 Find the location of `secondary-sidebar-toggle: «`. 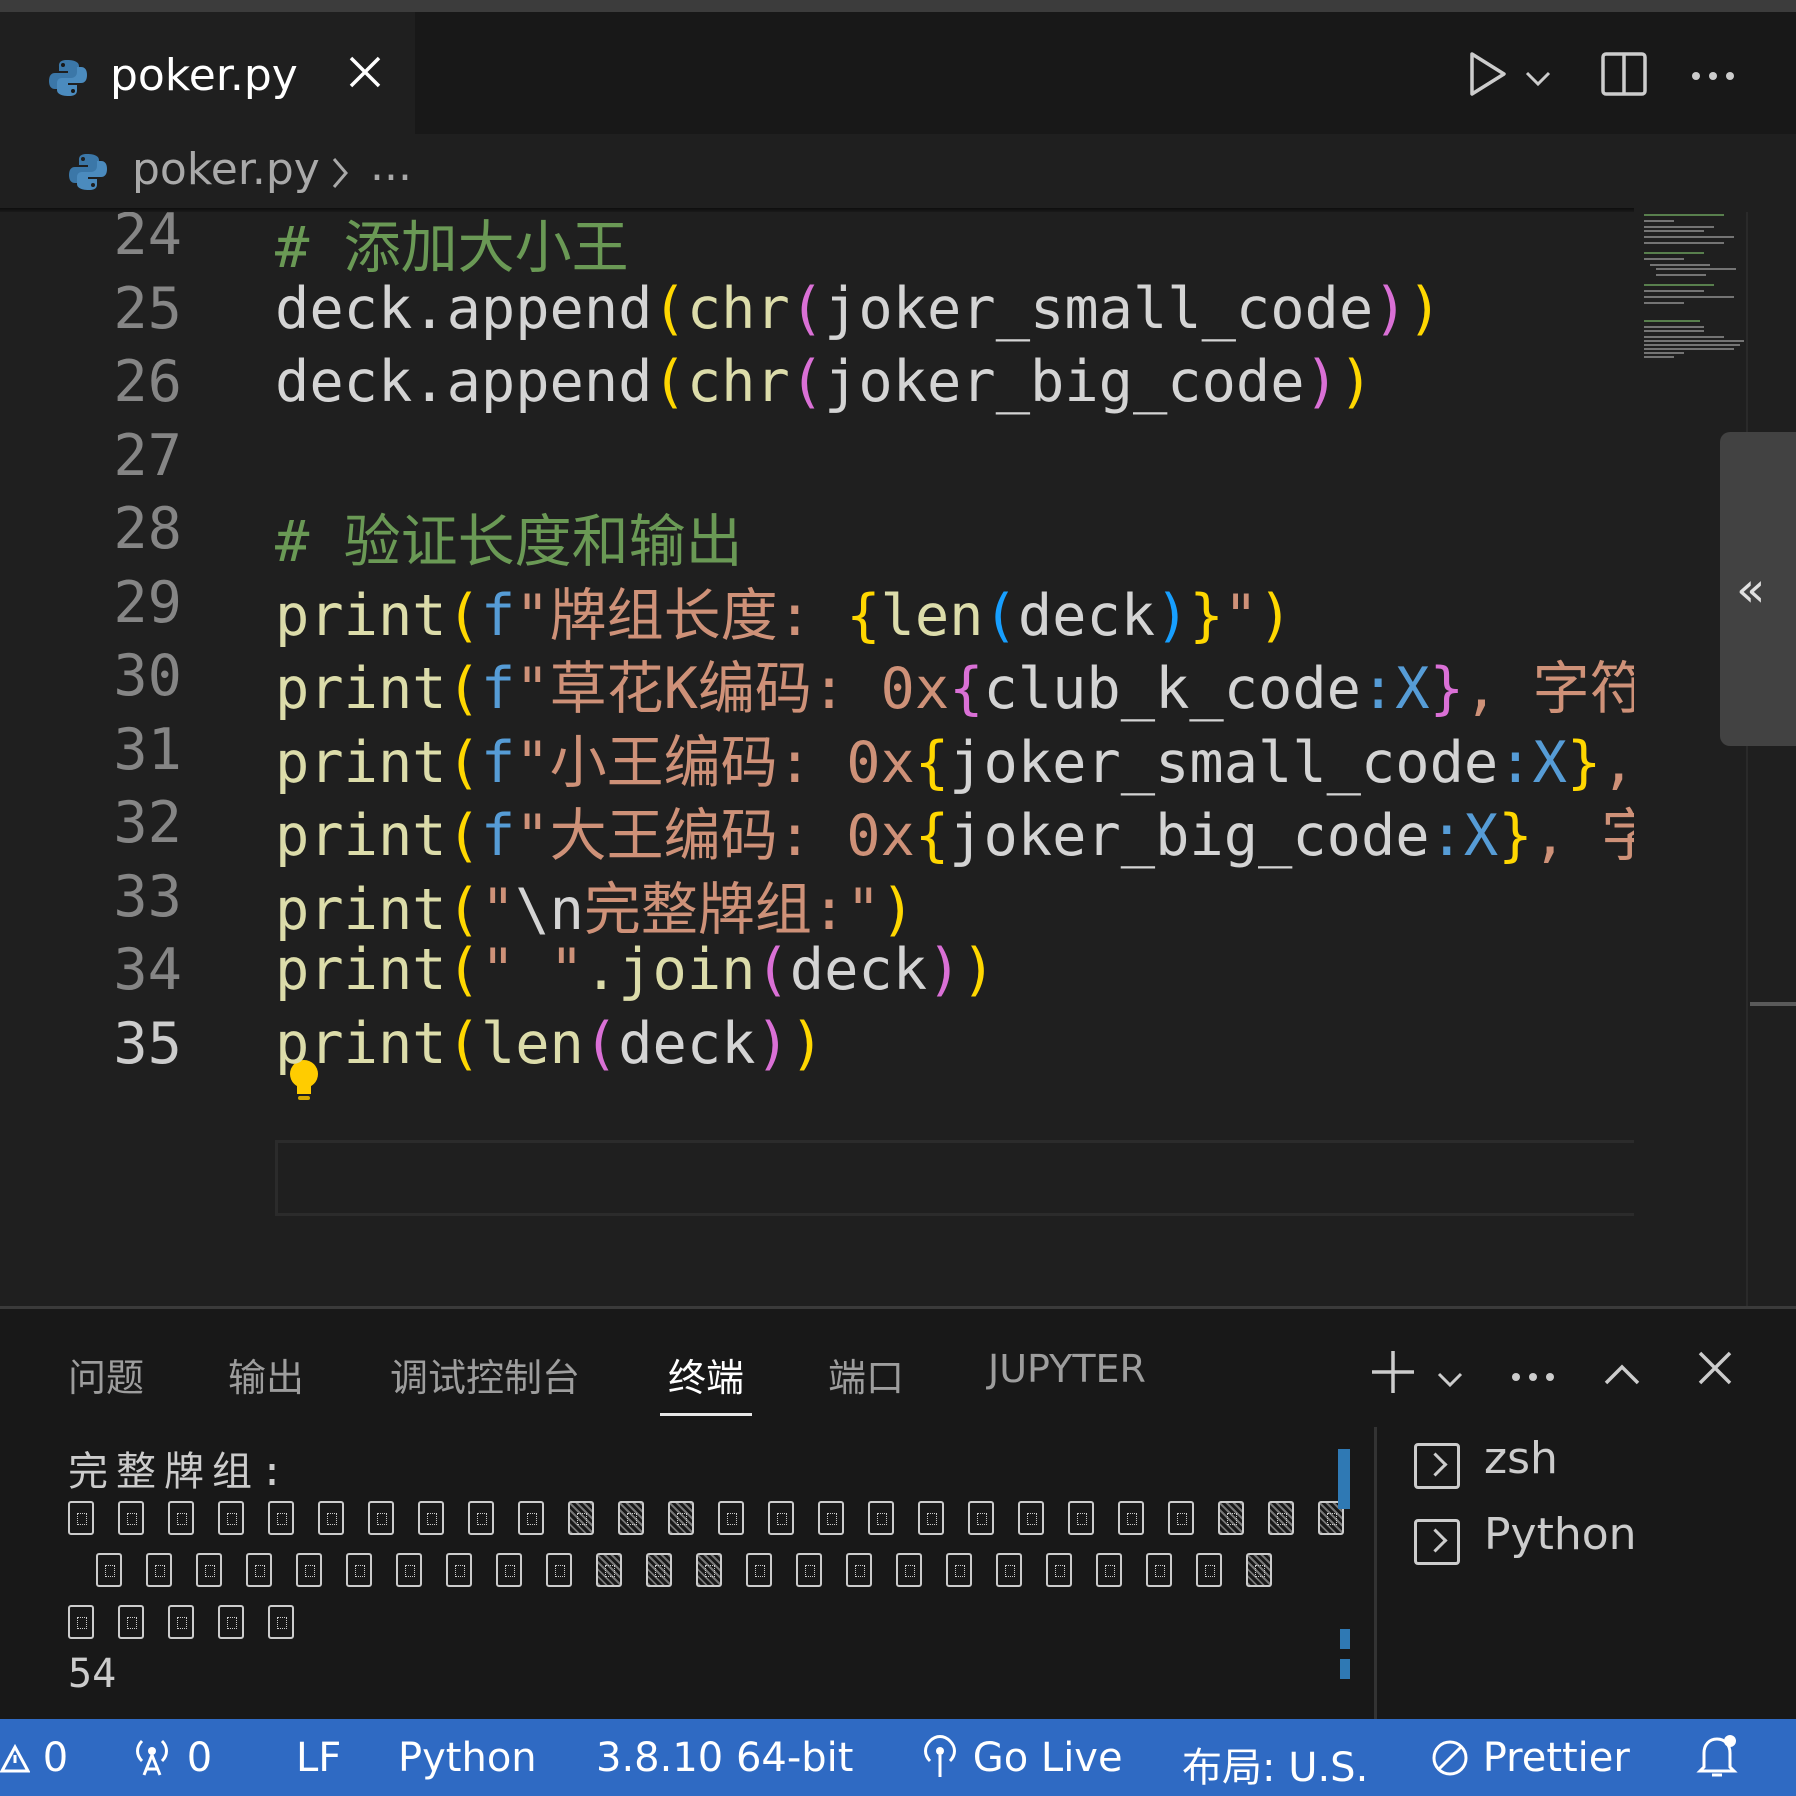

secondary-sidebar-toggle: « is located at coordinates (1758, 589).